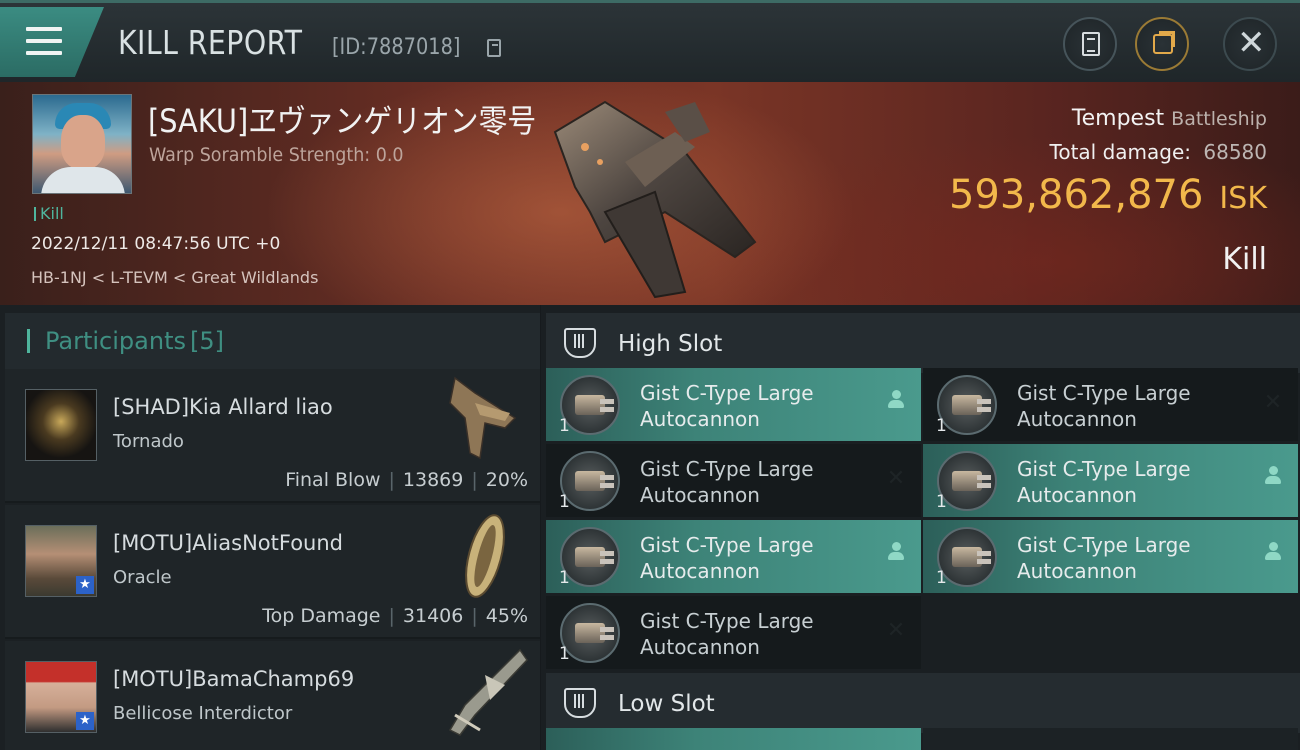  I want to click on participant-role: Top Damage, so click(321, 616).